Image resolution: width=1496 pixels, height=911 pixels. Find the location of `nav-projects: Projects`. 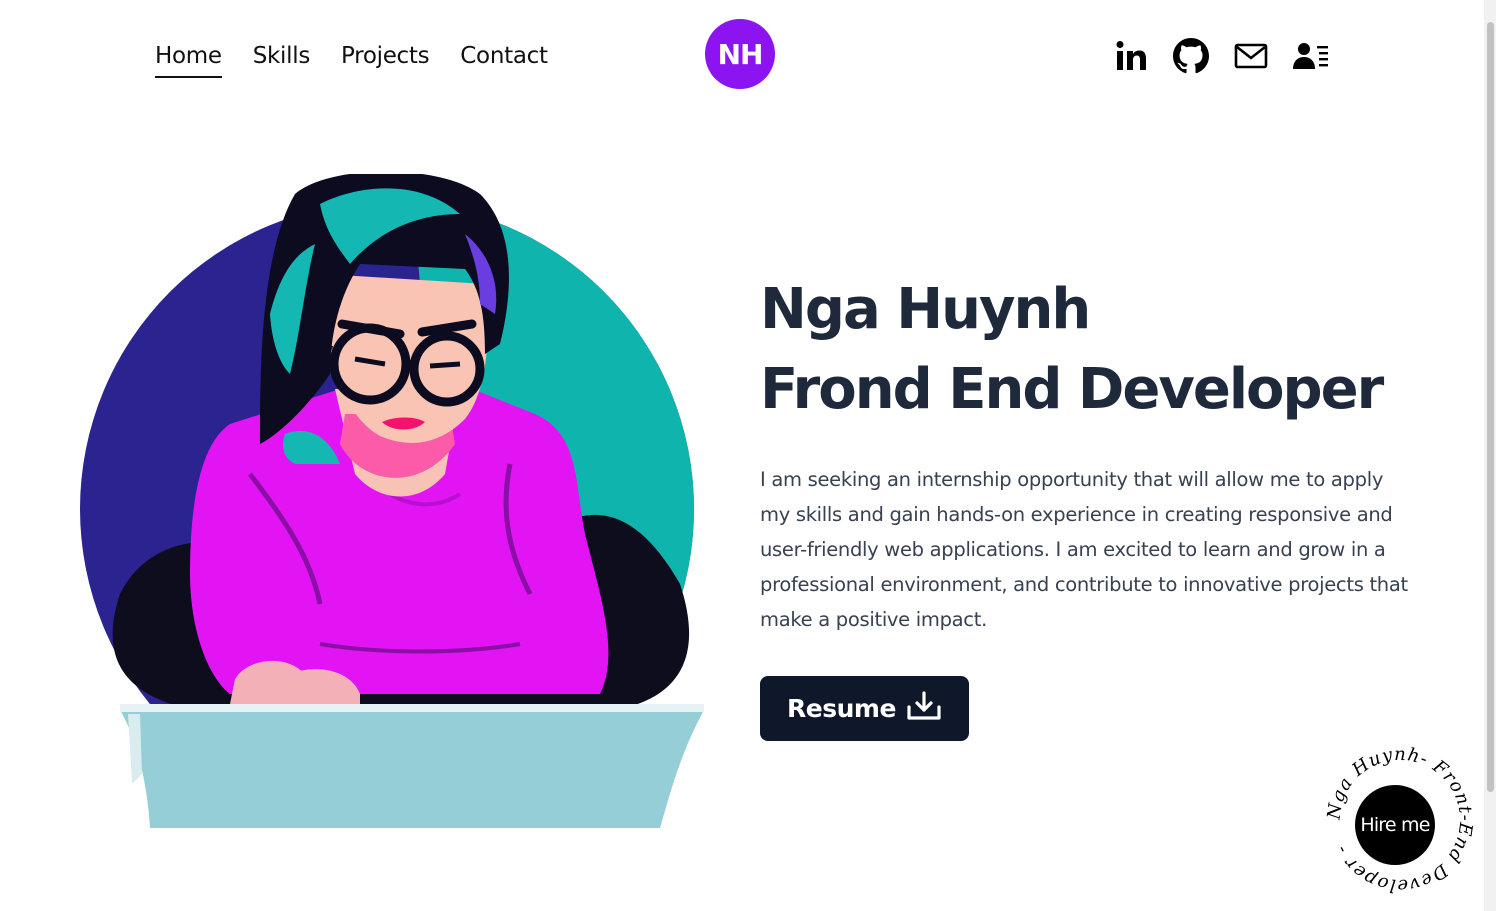

nav-projects: Projects is located at coordinates (385, 59).